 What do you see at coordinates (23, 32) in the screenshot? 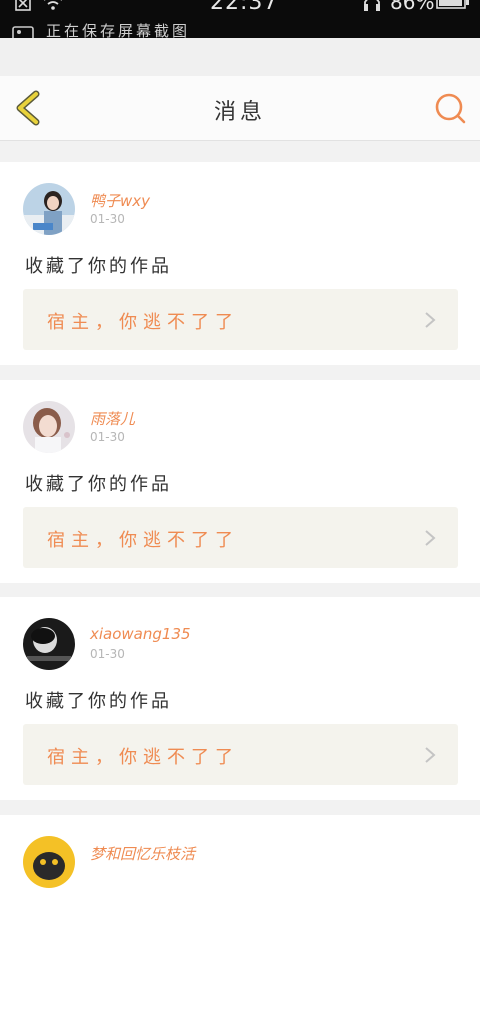
I see `screenshot-icon` at bounding box center [23, 32].